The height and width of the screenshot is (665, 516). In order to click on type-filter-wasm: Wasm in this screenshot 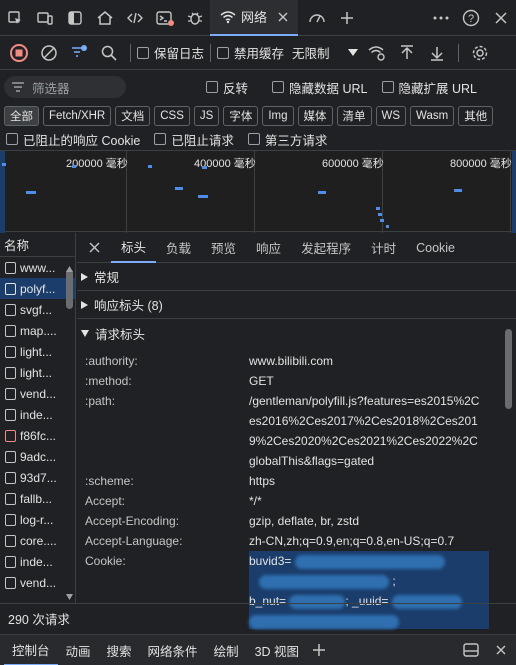, I will do `click(432, 115)`.